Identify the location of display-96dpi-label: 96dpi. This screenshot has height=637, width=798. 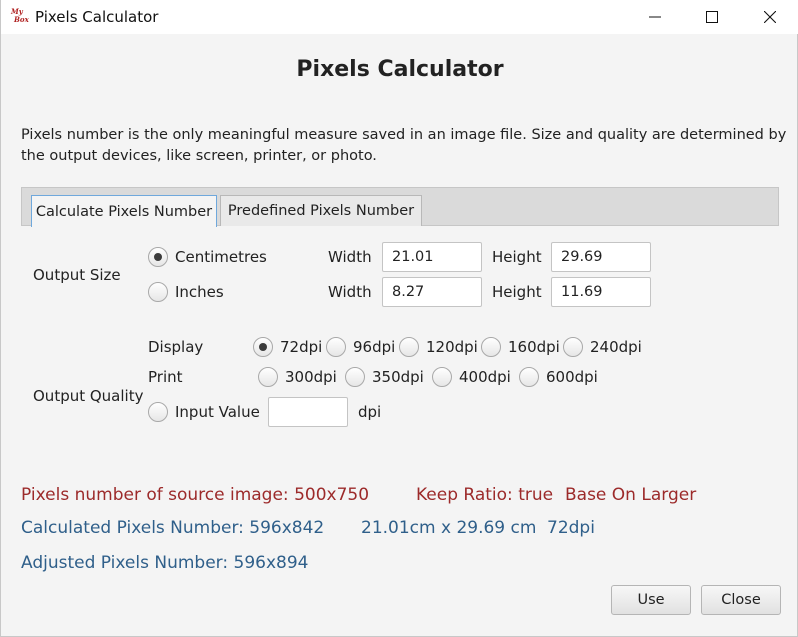
(374, 347).